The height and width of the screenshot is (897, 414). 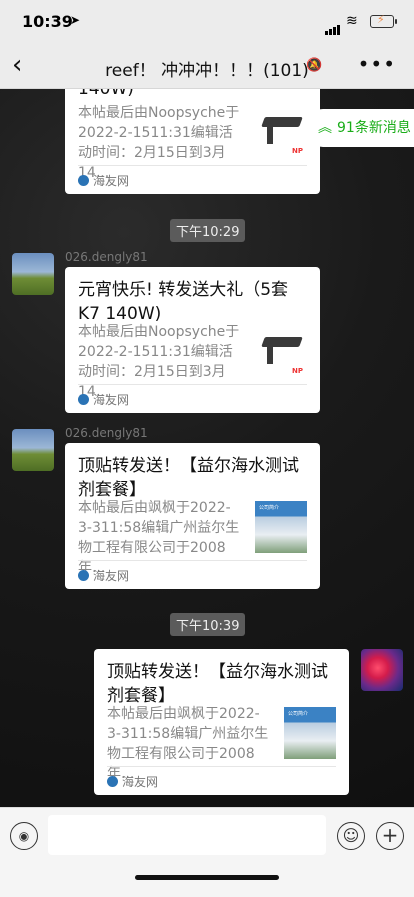 I want to click on plus-icon: +, so click(x=390, y=836).